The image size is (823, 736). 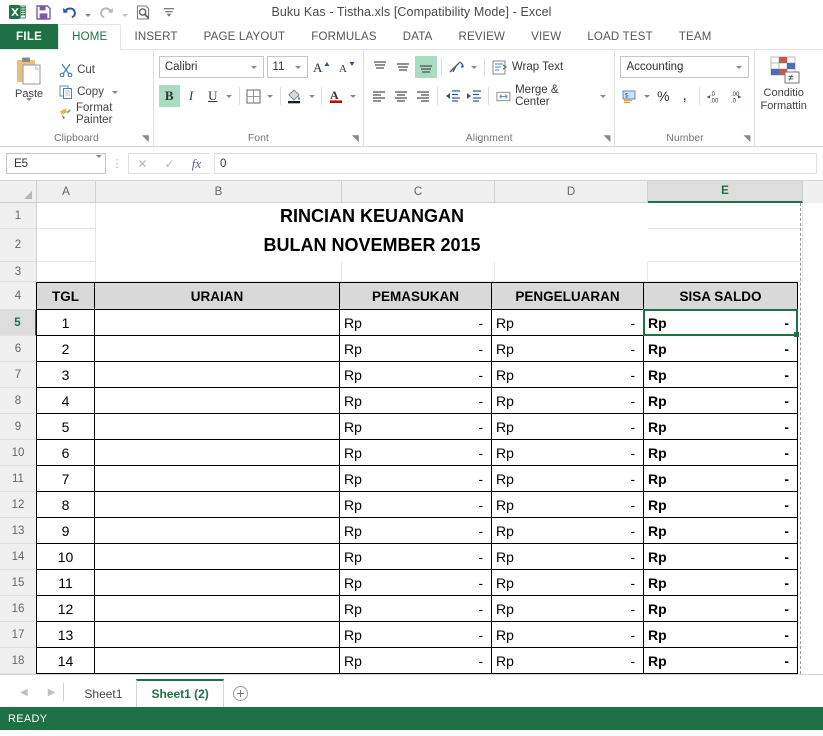 What do you see at coordinates (18, 583) in the screenshot?
I see `row-header-15: 15` at bounding box center [18, 583].